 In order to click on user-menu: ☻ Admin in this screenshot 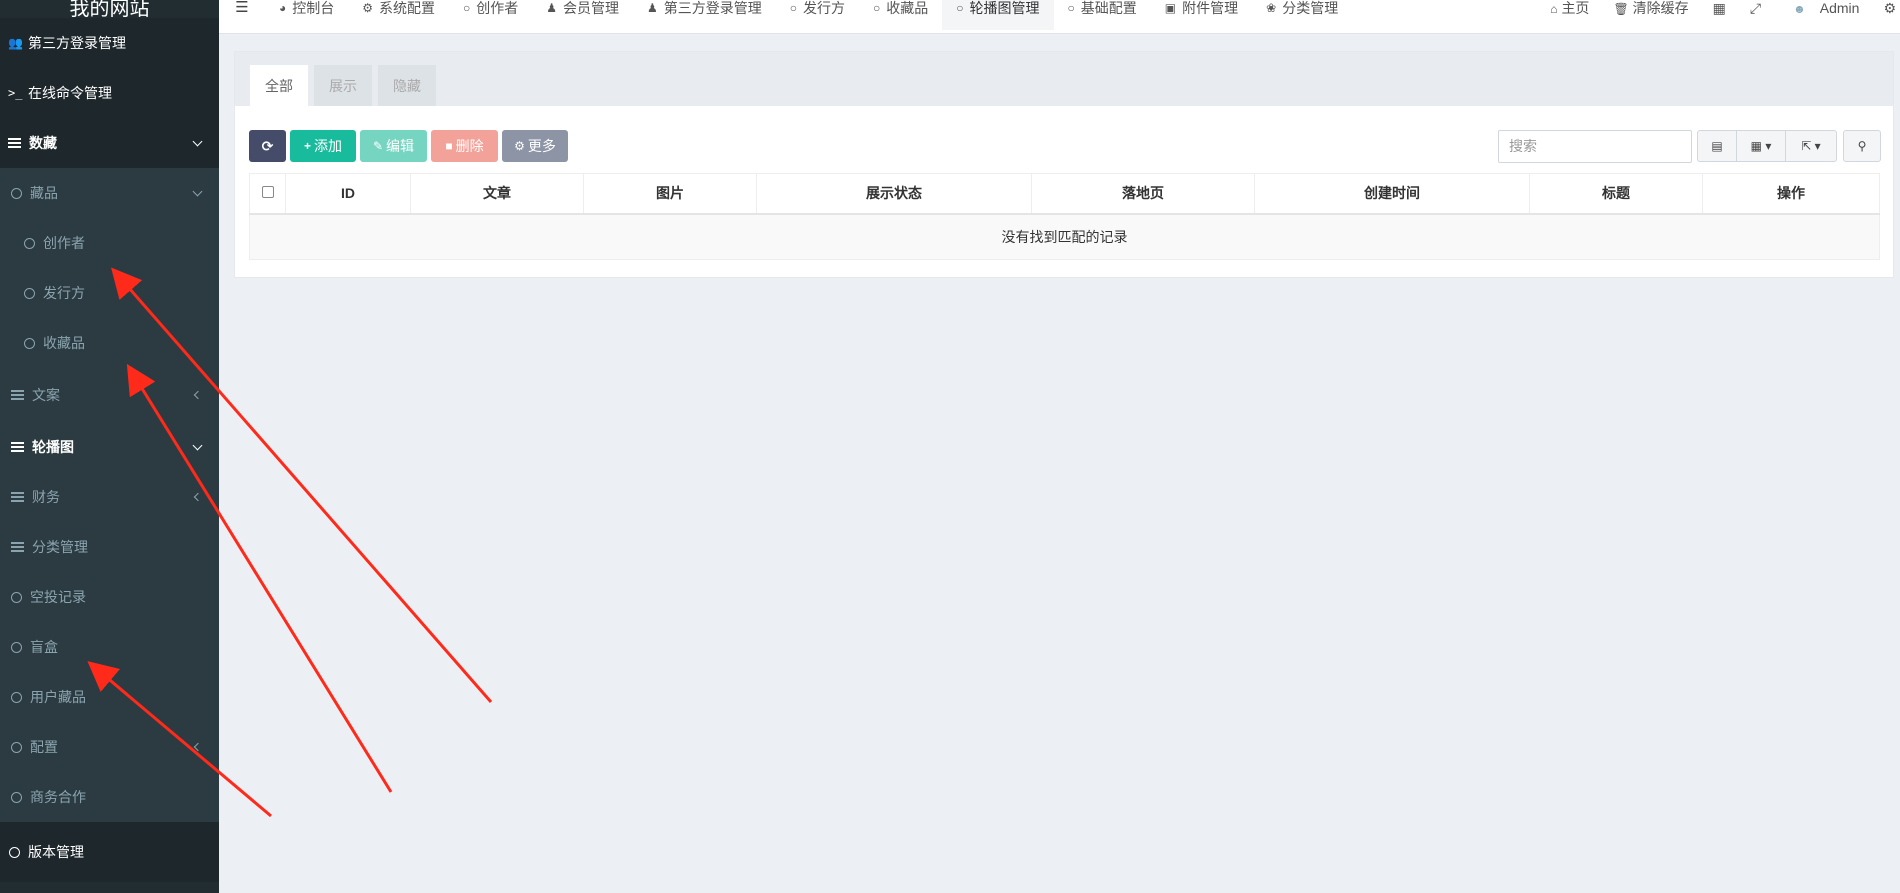, I will do `click(1822, 8)`.